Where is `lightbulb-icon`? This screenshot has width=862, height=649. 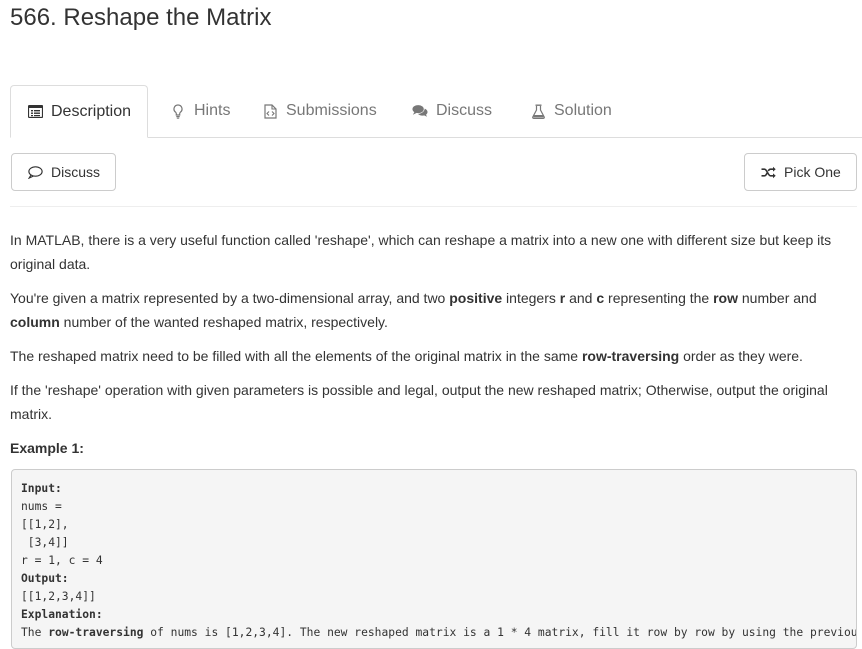 lightbulb-icon is located at coordinates (178, 111).